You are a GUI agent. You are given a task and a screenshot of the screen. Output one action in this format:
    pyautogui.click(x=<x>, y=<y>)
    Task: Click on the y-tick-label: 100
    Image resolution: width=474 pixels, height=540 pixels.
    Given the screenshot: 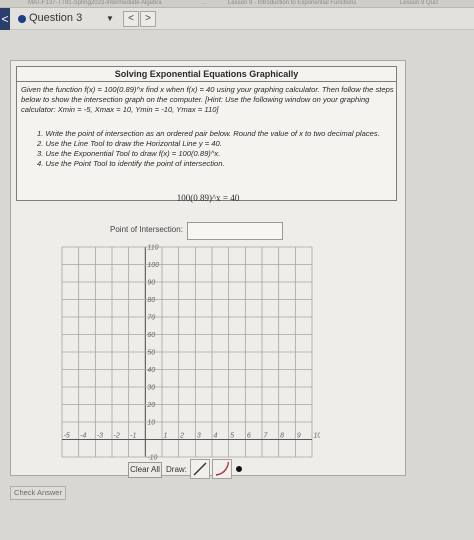 What is the action you would take?
    pyautogui.click(x=153, y=265)
    